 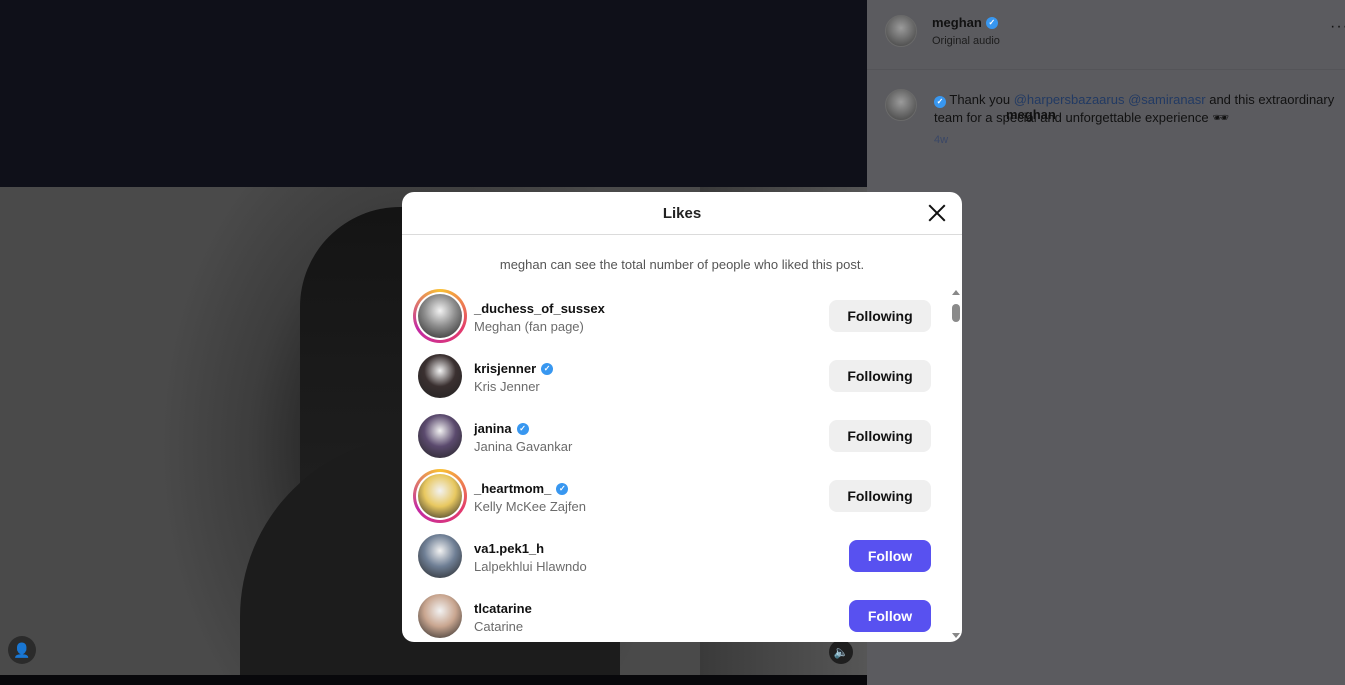 What do you see at coordinates (1106, 35) in the screenshot?
I see `post-header: meghan ✓ Original audio ···` at bounding box center [1106, 35].